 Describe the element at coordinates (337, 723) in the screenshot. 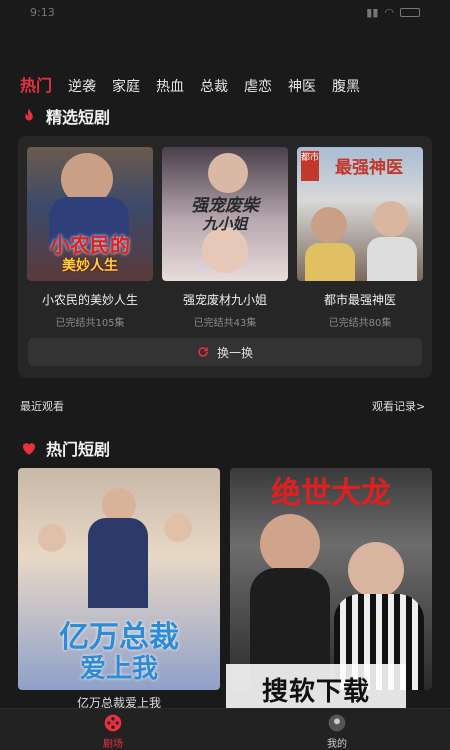

I see `user-icon` at that location.